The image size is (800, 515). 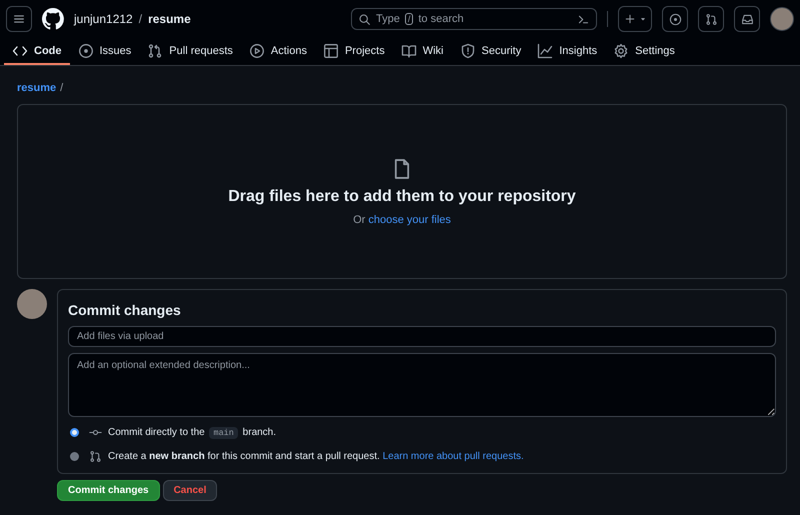 What do you see at coordinates (108, 490) in the screenshot?
I see `commit-button: Commit changes` at bounding box center [108, 490].